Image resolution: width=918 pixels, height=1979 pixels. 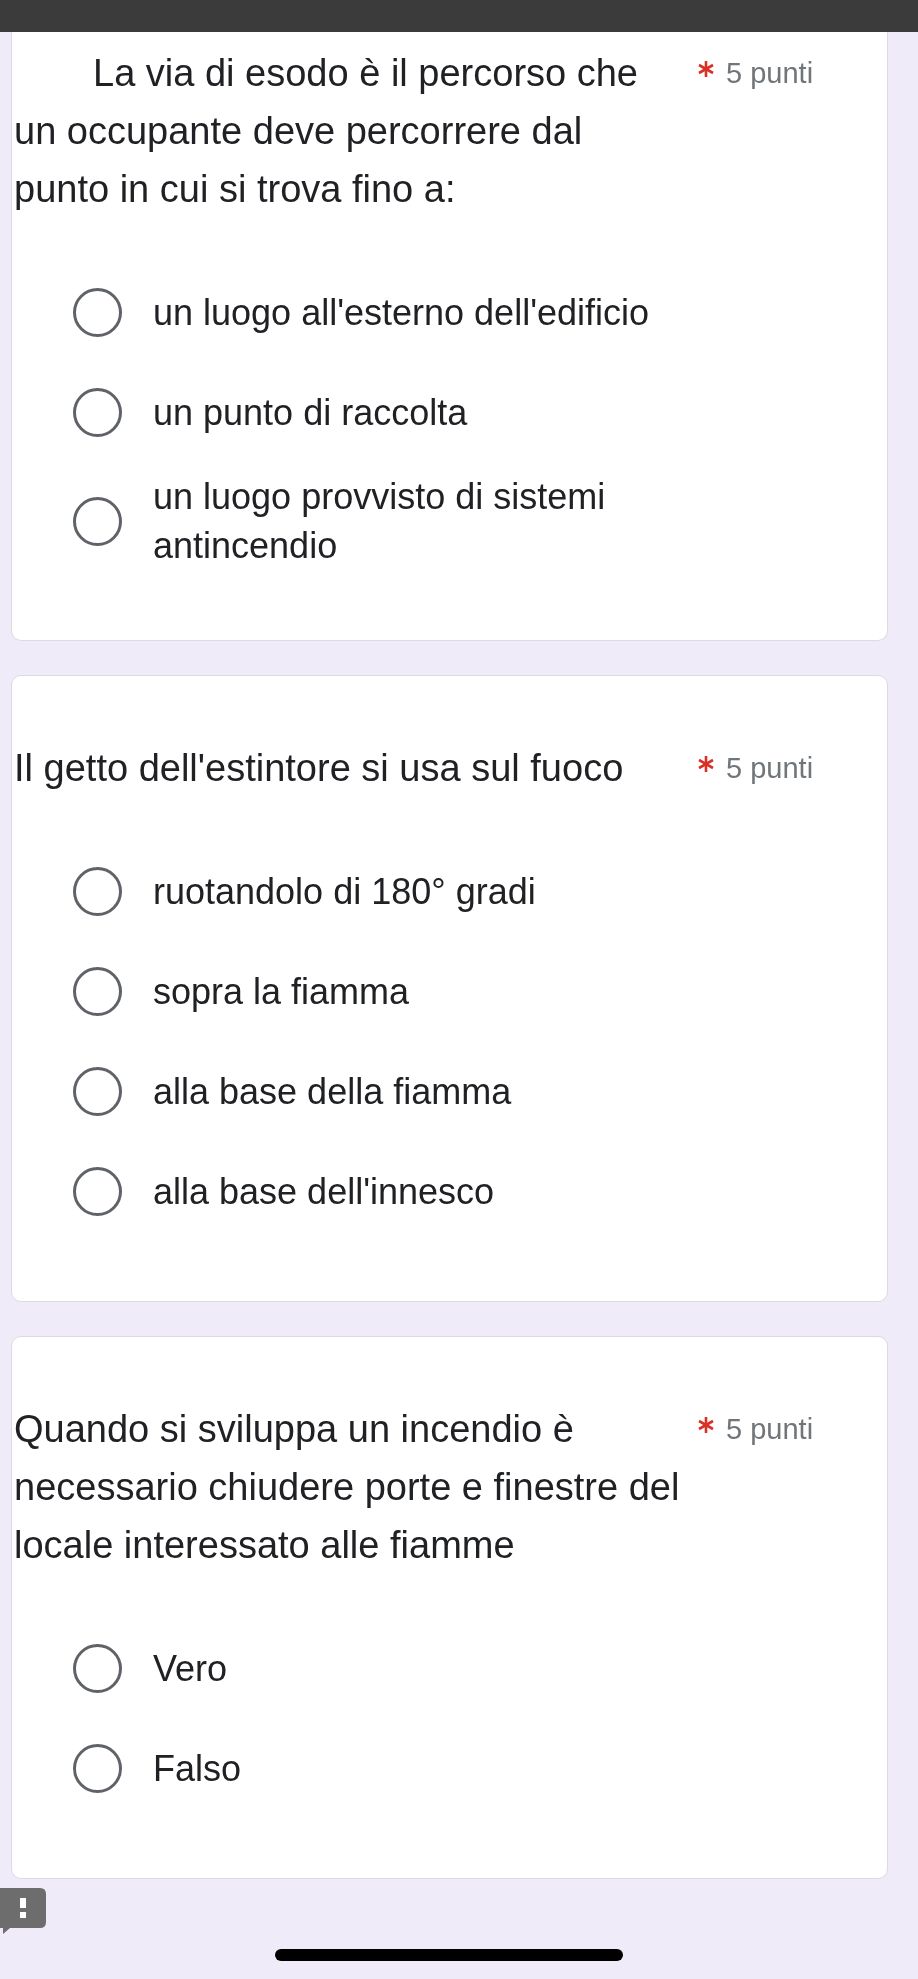 I want to click on option-label: alla base dell'innesco, so click(x=433, y=1191).